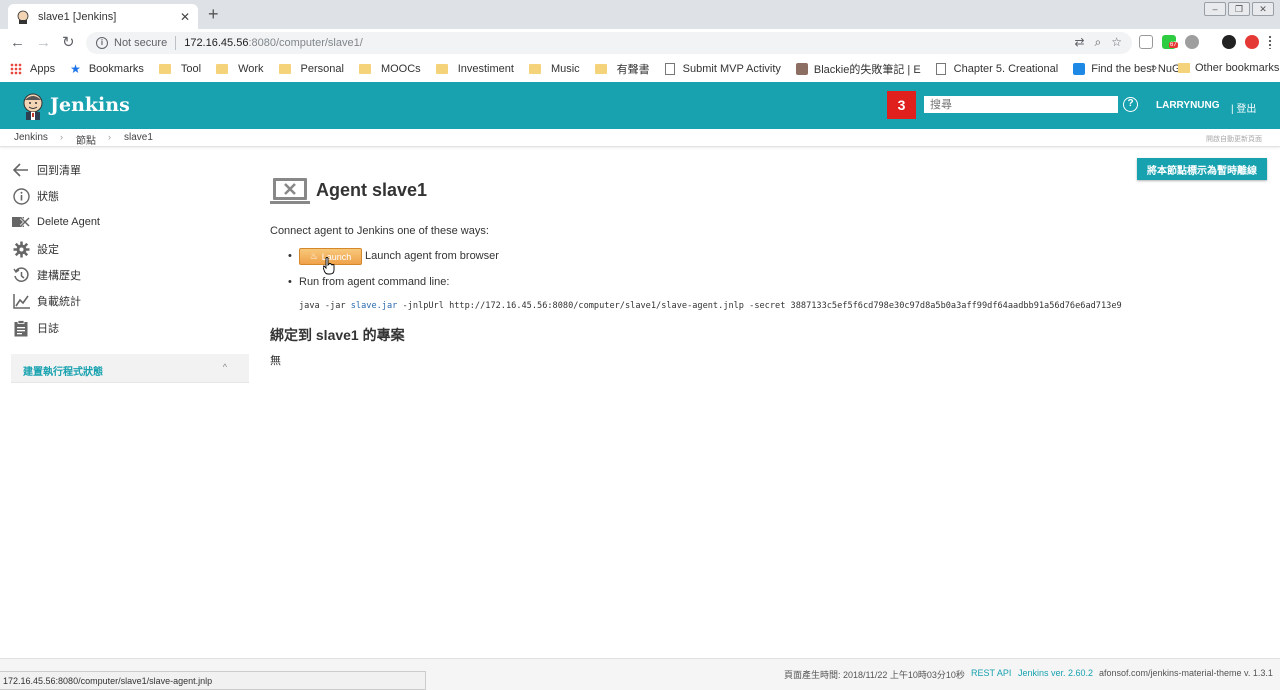 This screenshot has width=1280, height=690. I want to click on other-bookmarks: Other bookmarks, so click(1228, 68).